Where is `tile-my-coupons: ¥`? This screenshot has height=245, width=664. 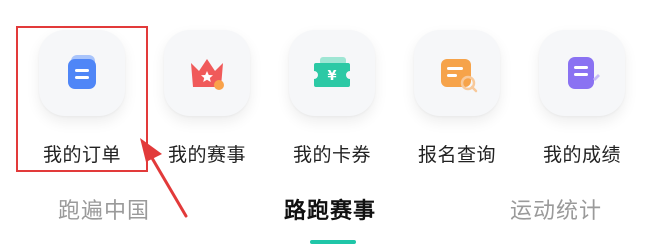 tile-my-coupons: ¥ is located at coordinates (332, 73).